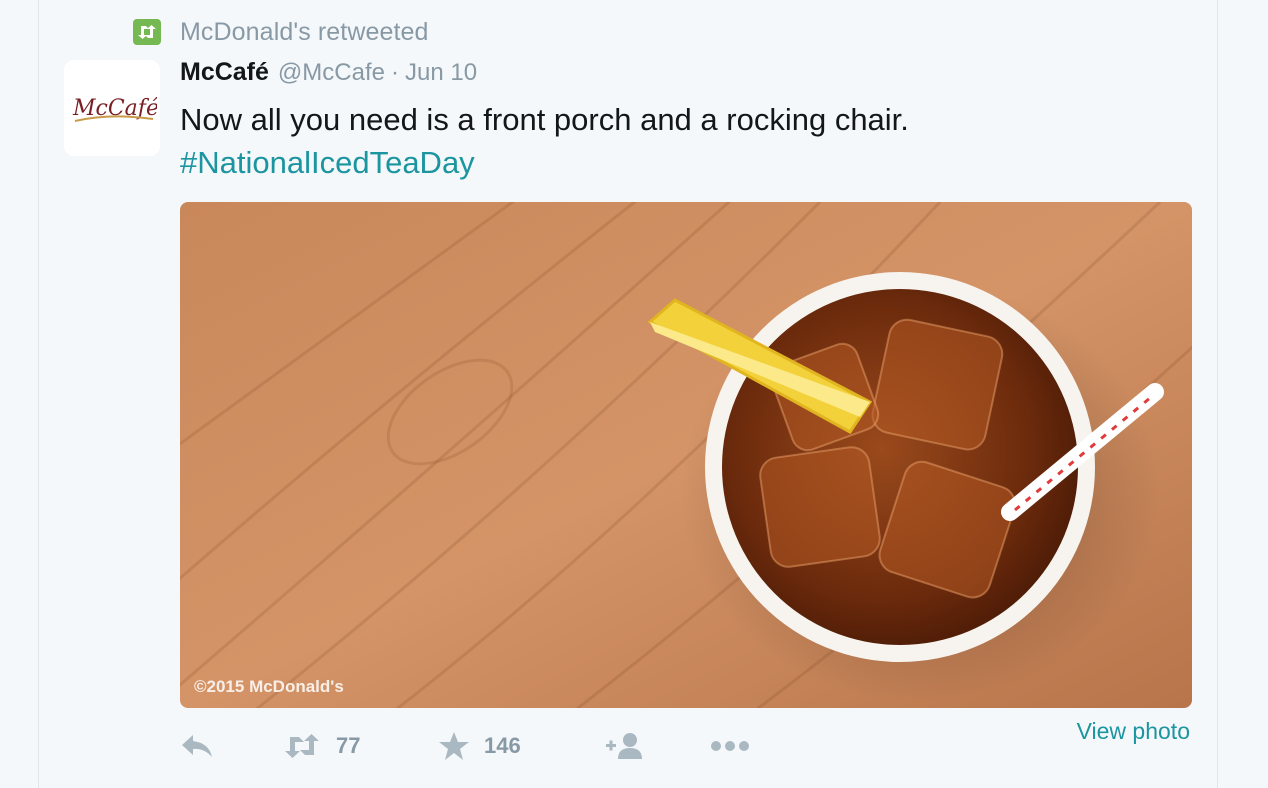 The height and width of the screenshot is (788, 1268). Describe the element at coordinates (624, 746) in the screenshot. I see `follow-icon` at that location.